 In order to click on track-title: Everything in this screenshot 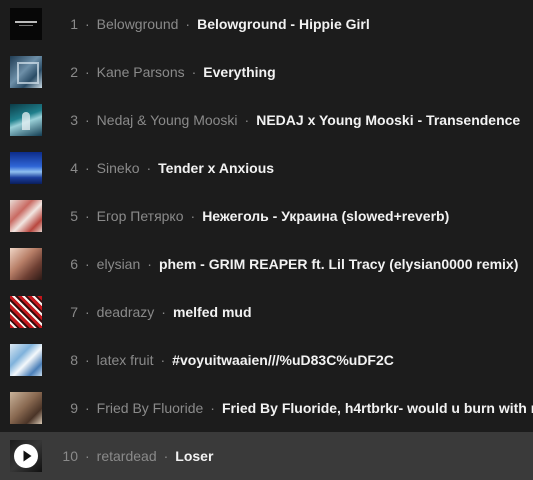, I will do `click(239, 72)`.